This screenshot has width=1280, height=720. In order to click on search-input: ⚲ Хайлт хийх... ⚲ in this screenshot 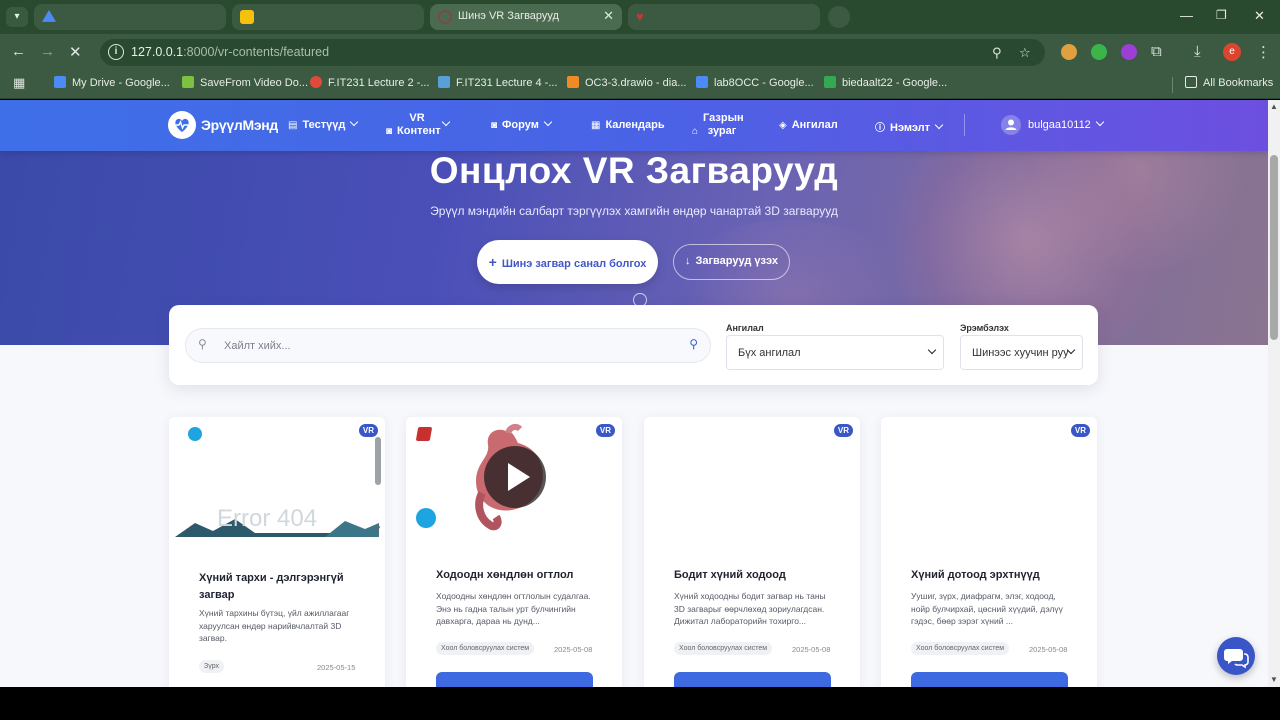, I will do `click(448, 345)`.